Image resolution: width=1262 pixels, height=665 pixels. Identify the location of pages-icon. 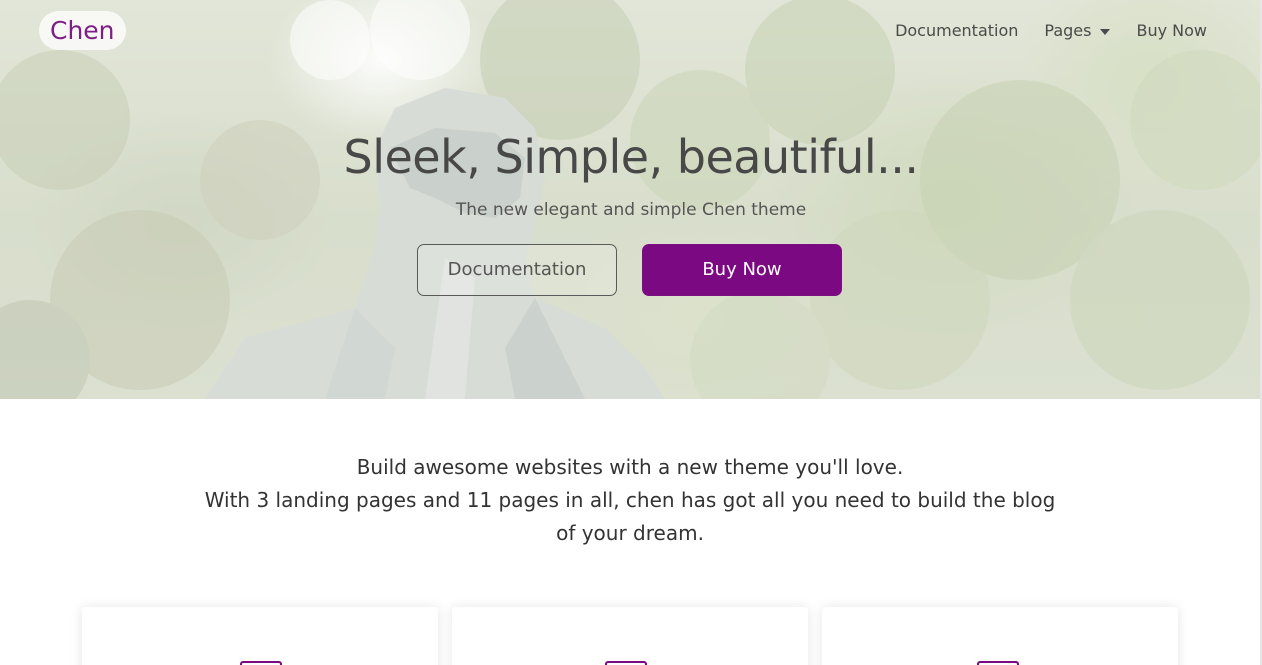
(626, 663).